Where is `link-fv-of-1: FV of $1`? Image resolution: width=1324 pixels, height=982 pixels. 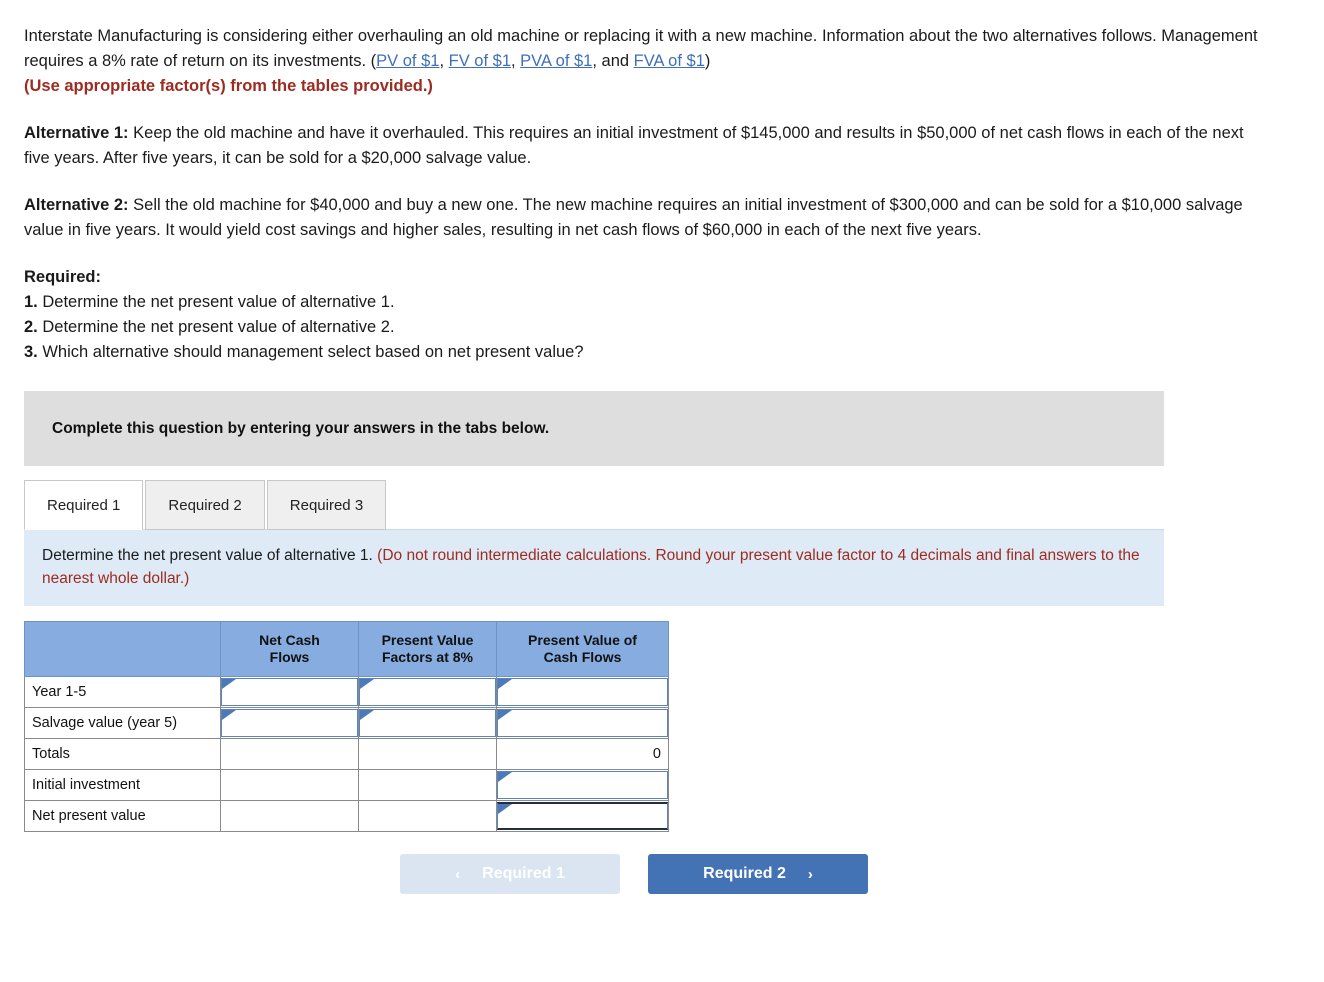
link-fv-of-1: FV of $1 is located at coordinates (480, 61).